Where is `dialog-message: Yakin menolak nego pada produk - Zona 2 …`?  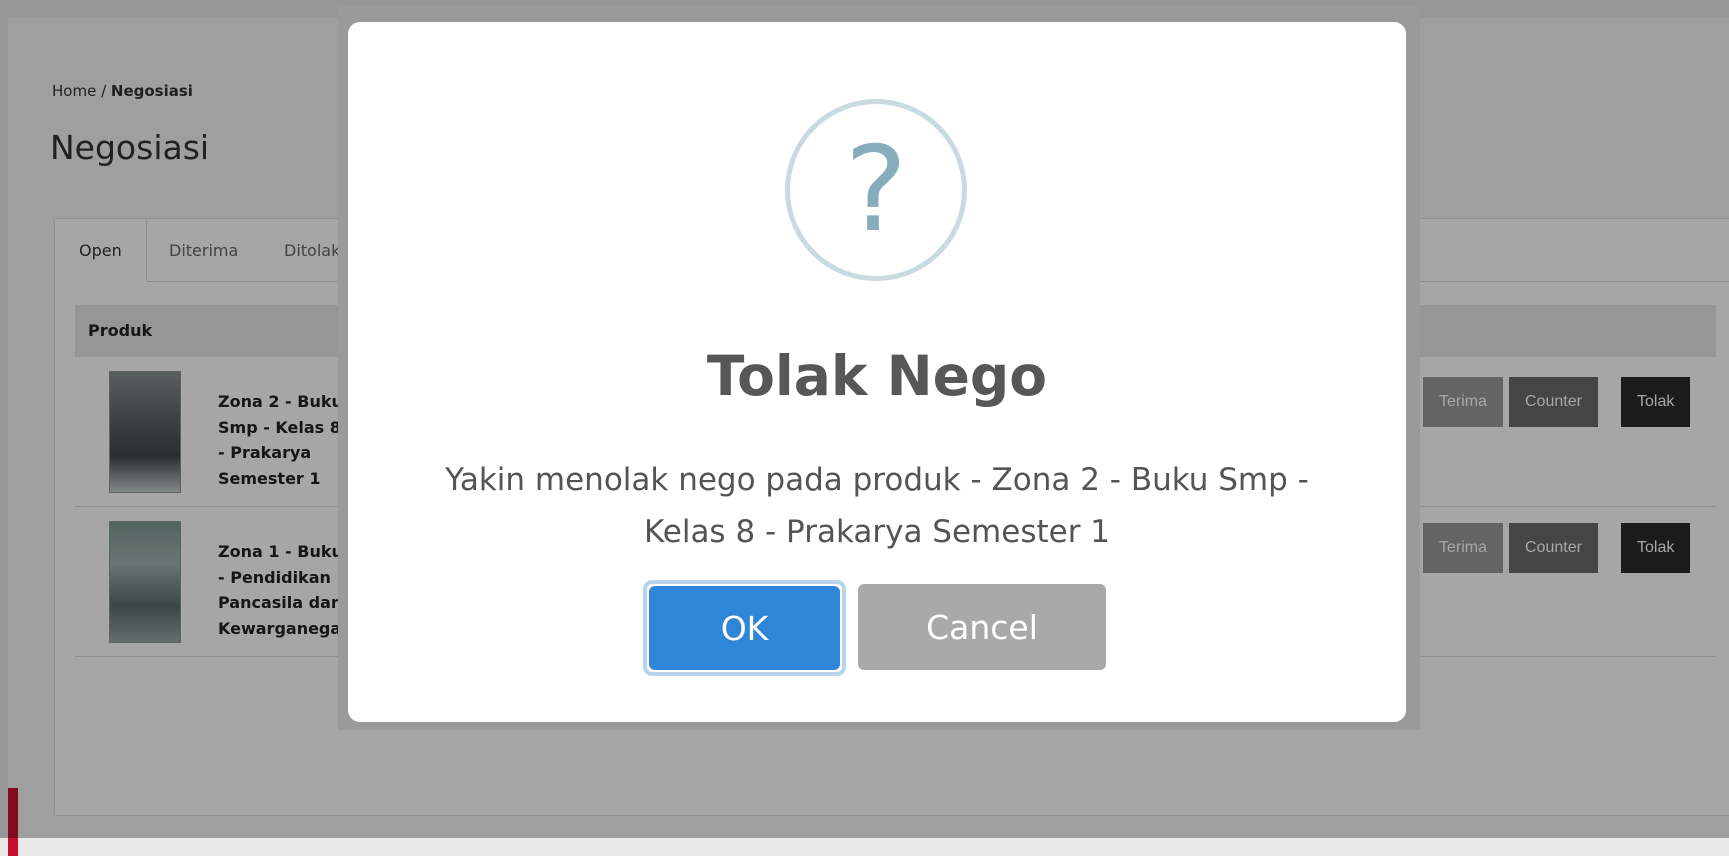 dialog-message: Yakin menolak nego pada produk - Zona 2 … is located at coordinates (877, 506).